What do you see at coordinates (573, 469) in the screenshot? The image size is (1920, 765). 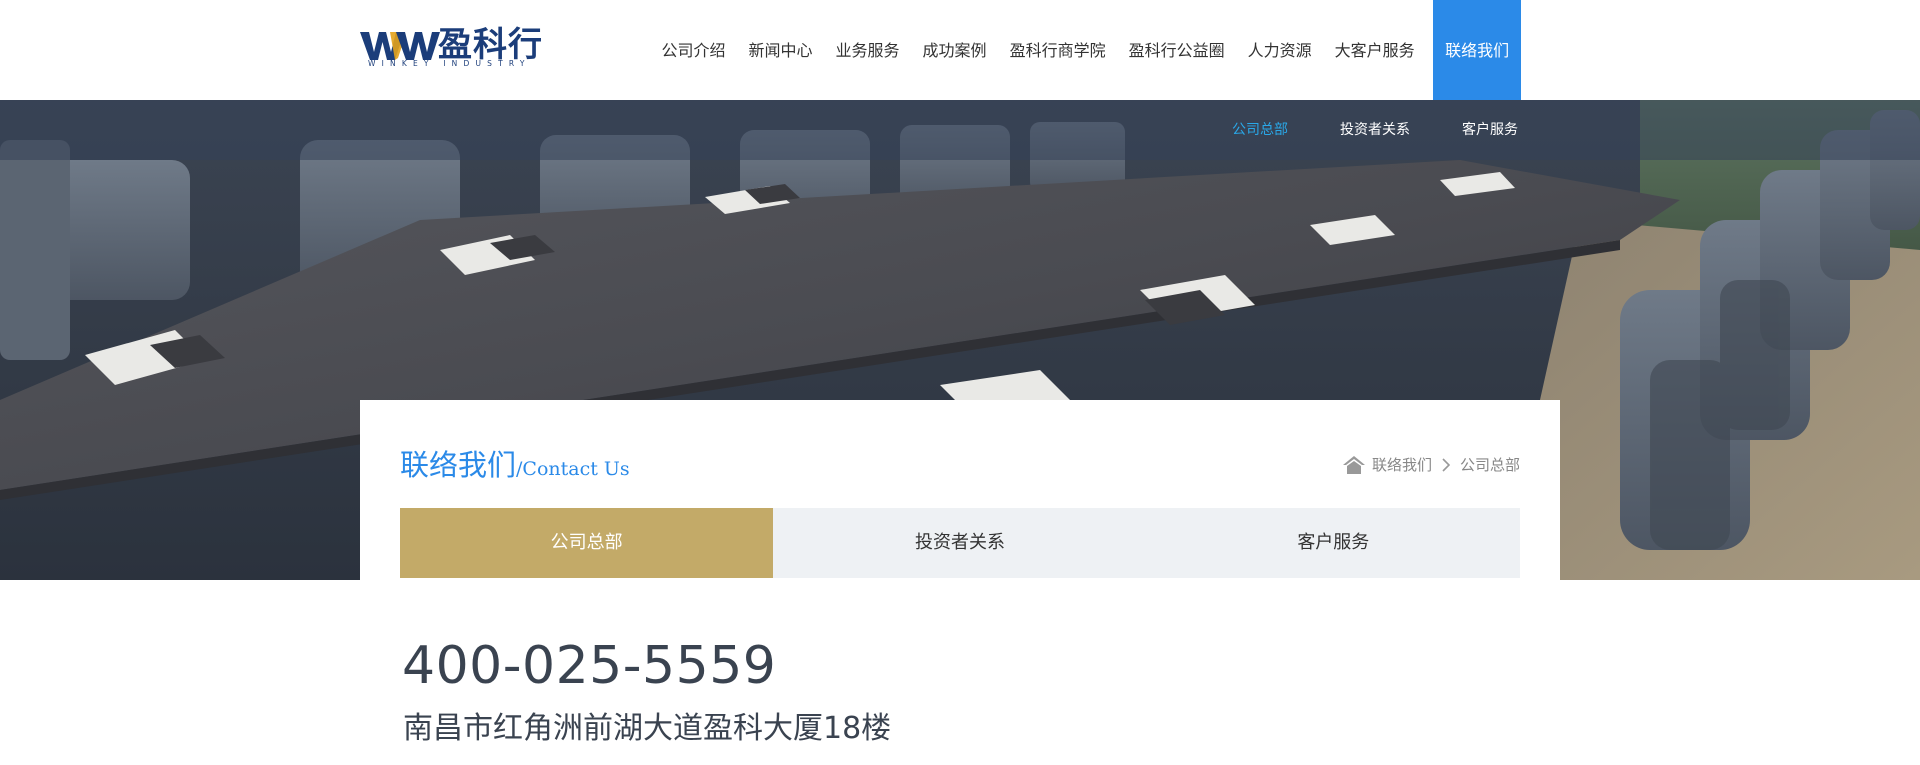 I see `section-title-en: /Contact Us` at bounding box center [573, 469].